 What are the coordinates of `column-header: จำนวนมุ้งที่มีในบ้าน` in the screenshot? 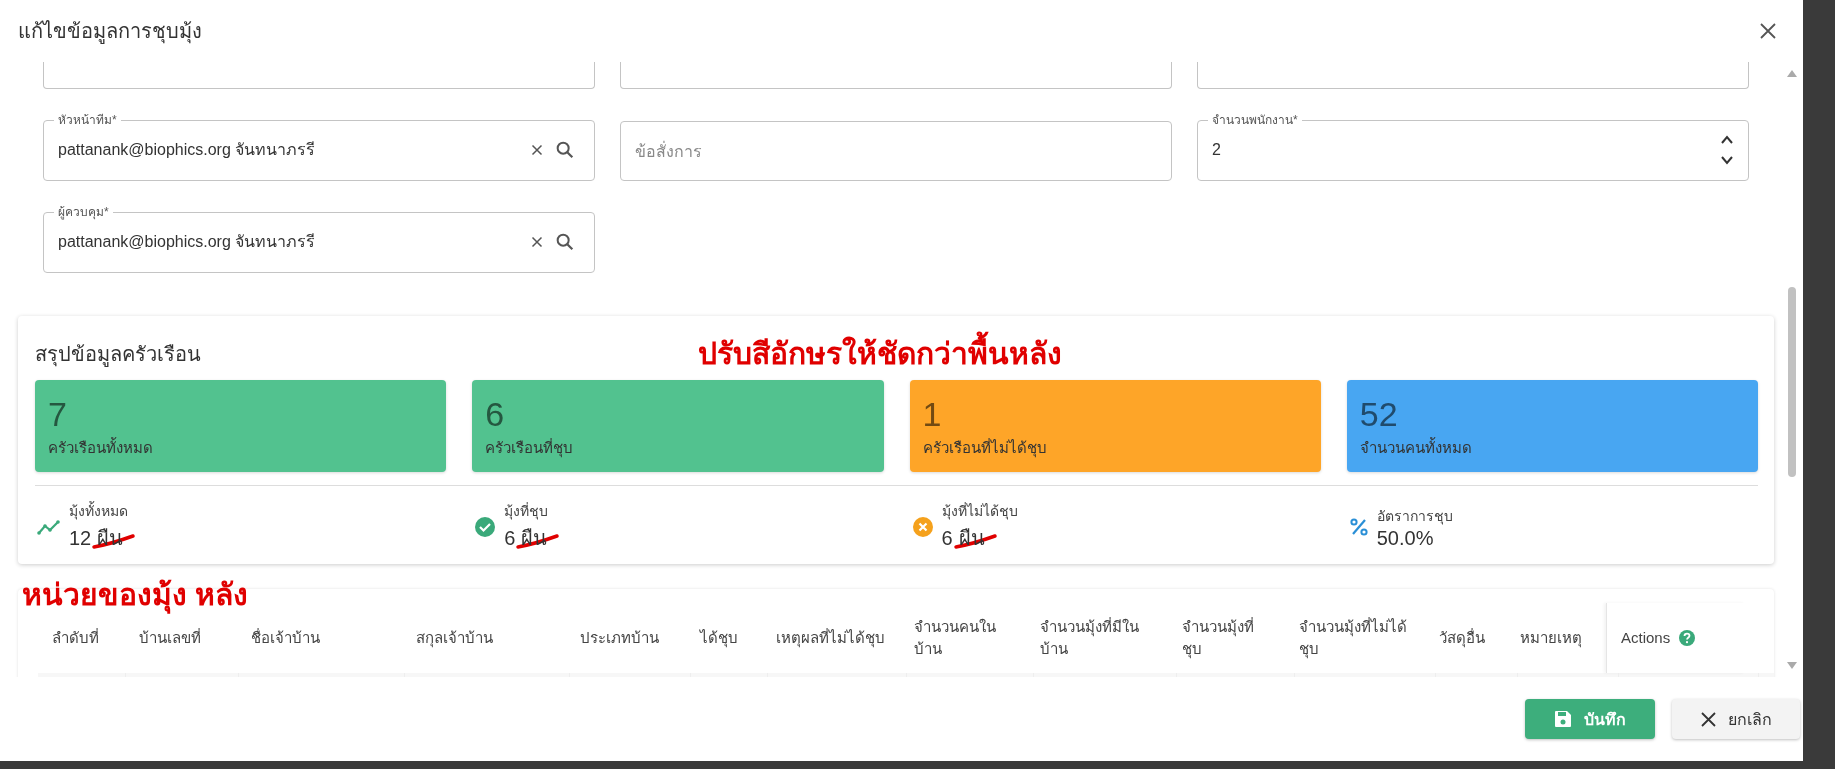 It's located at (1090, 637).